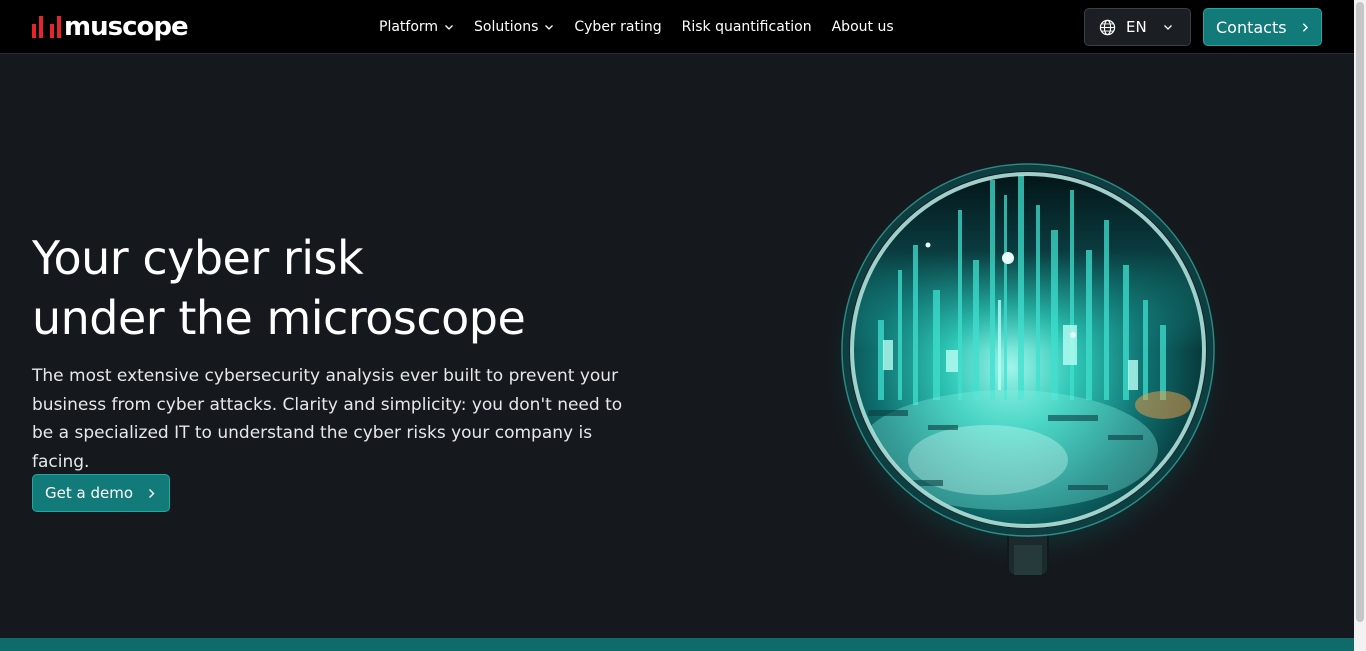  What do you see at coordinates (89, 493) in the screenshot?
I see `get-a-demo-label: Get a demo` at bounding box center [89, 493].